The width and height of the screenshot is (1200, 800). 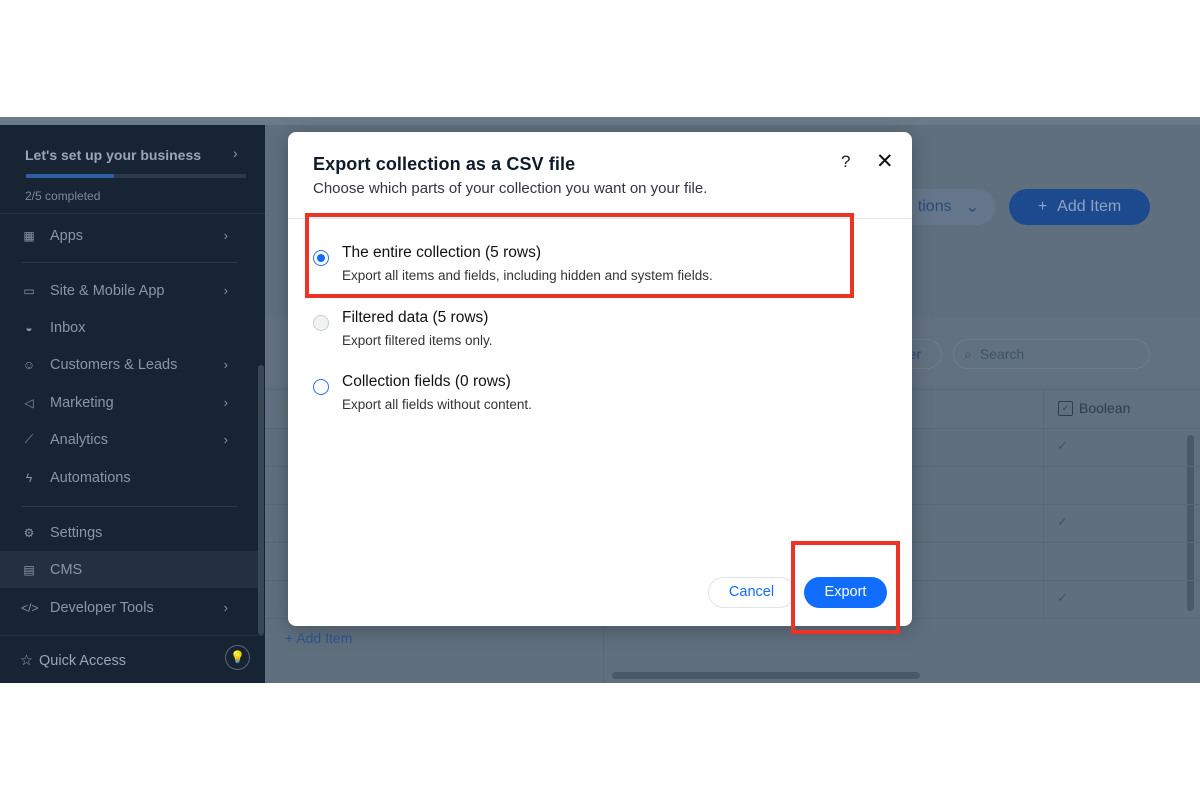 What do you see at coordinates (76, 532) in the screenshot?
I see `sidebar-item-label: Settings` at bounding box center [76, 532].